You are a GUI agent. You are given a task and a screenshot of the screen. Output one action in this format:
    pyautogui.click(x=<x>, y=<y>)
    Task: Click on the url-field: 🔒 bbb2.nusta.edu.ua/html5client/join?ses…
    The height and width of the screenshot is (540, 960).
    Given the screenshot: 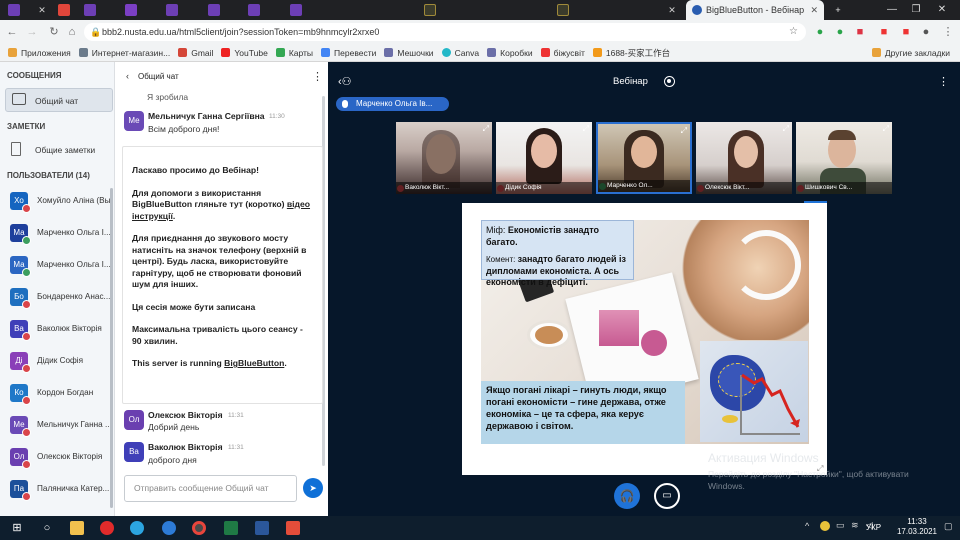 What is the action you would take?
    pyautogui.click(x=445, y=32)
    